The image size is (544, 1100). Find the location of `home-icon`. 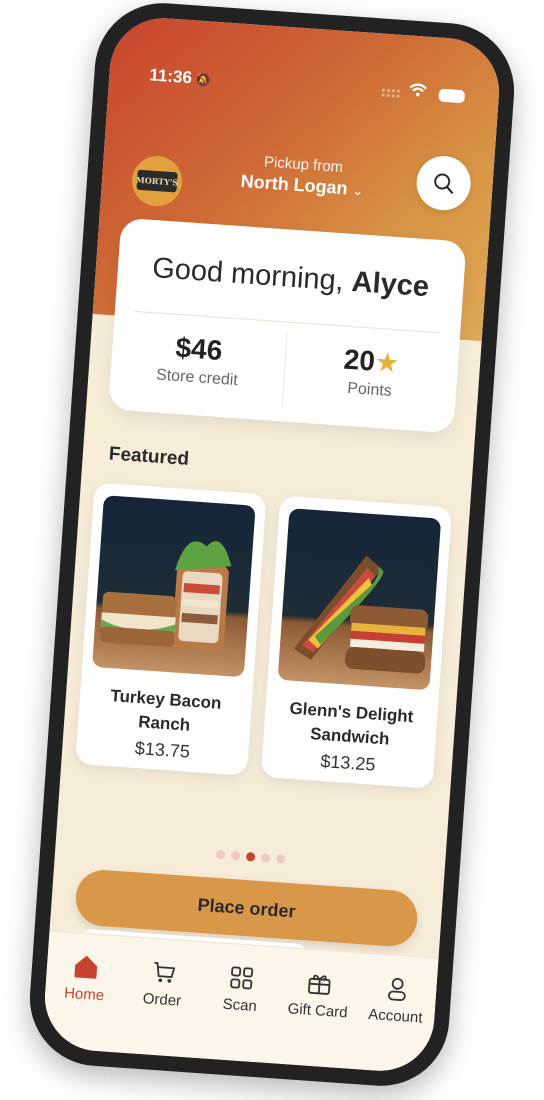

home-icon is located at coordinates (86, 967).